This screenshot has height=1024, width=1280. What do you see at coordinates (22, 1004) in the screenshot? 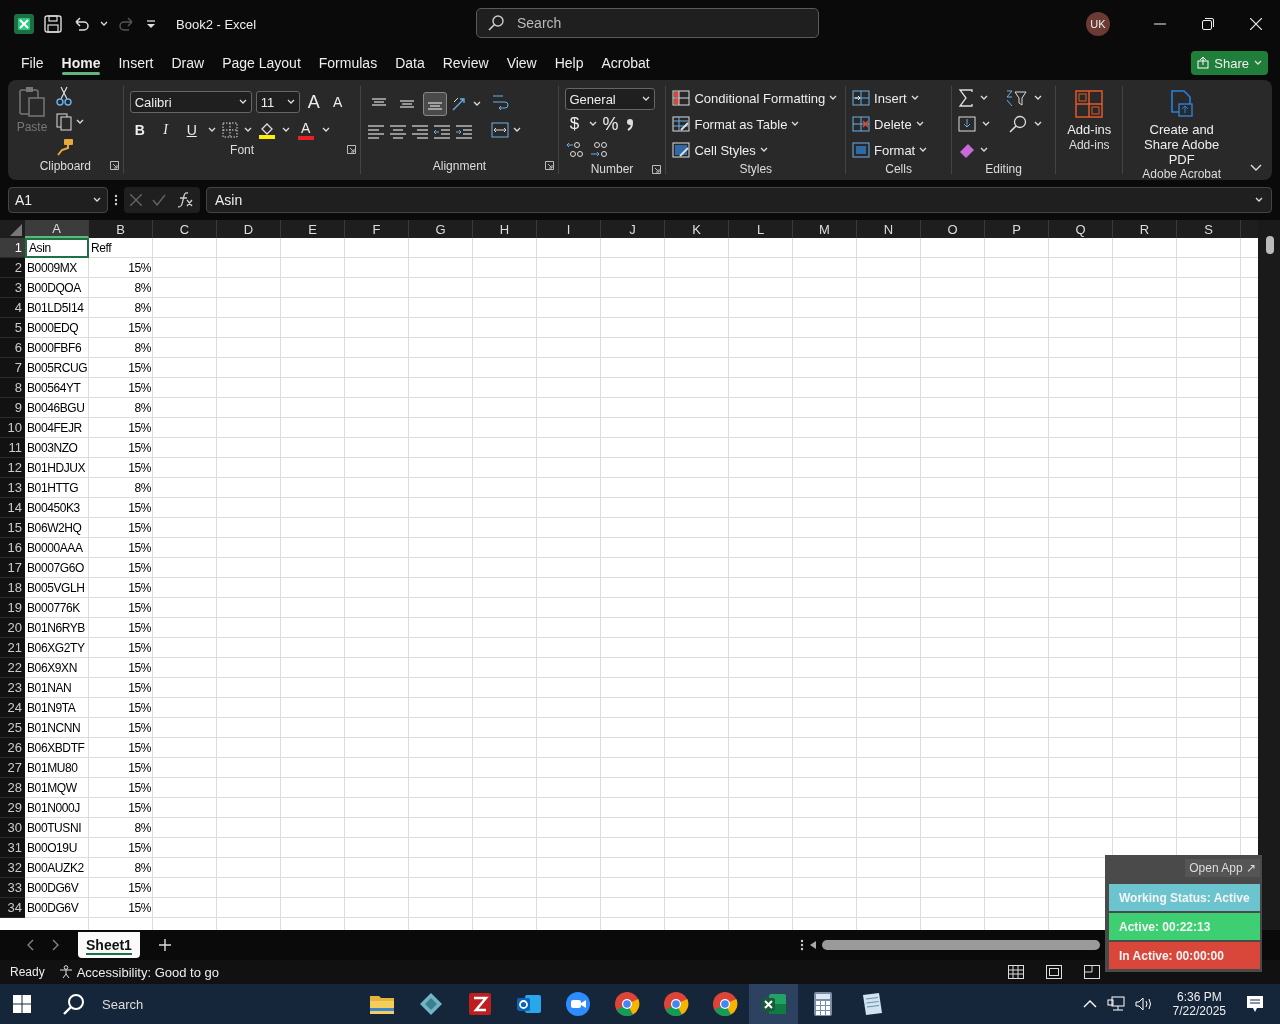
I see `windows-start-icon` at bounding box center [22, 1004].